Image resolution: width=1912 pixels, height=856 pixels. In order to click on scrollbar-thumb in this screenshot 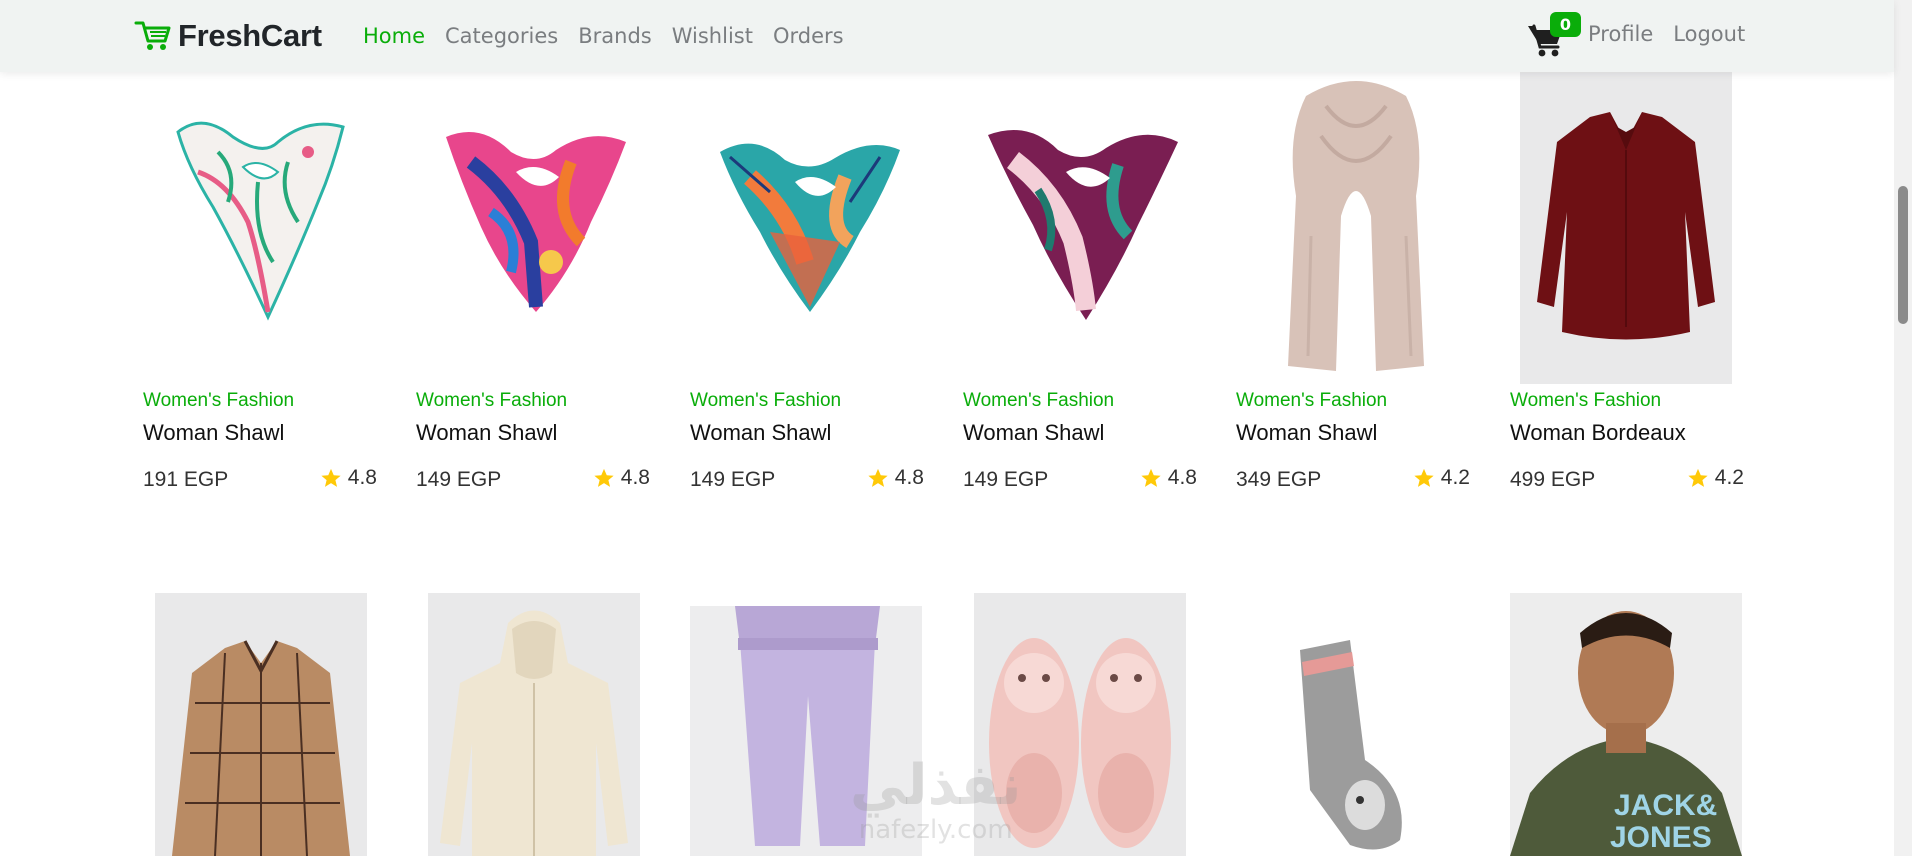, I will do `click(1903, 255)`.